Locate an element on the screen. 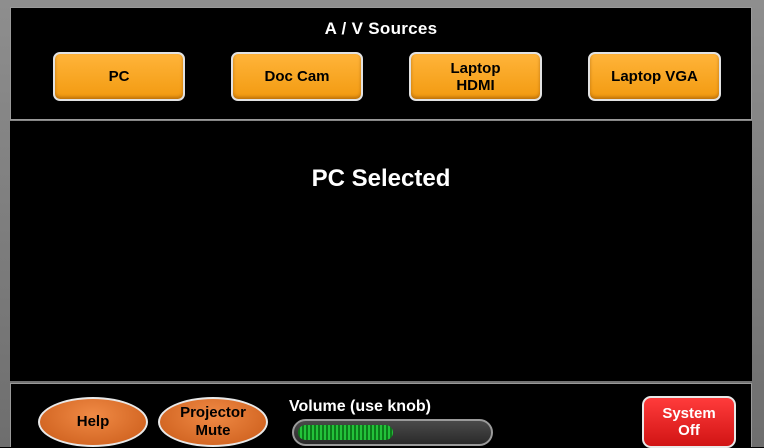 This screenshot has height=448, width=764. help-button: Help is located at coordinates (93, 422).